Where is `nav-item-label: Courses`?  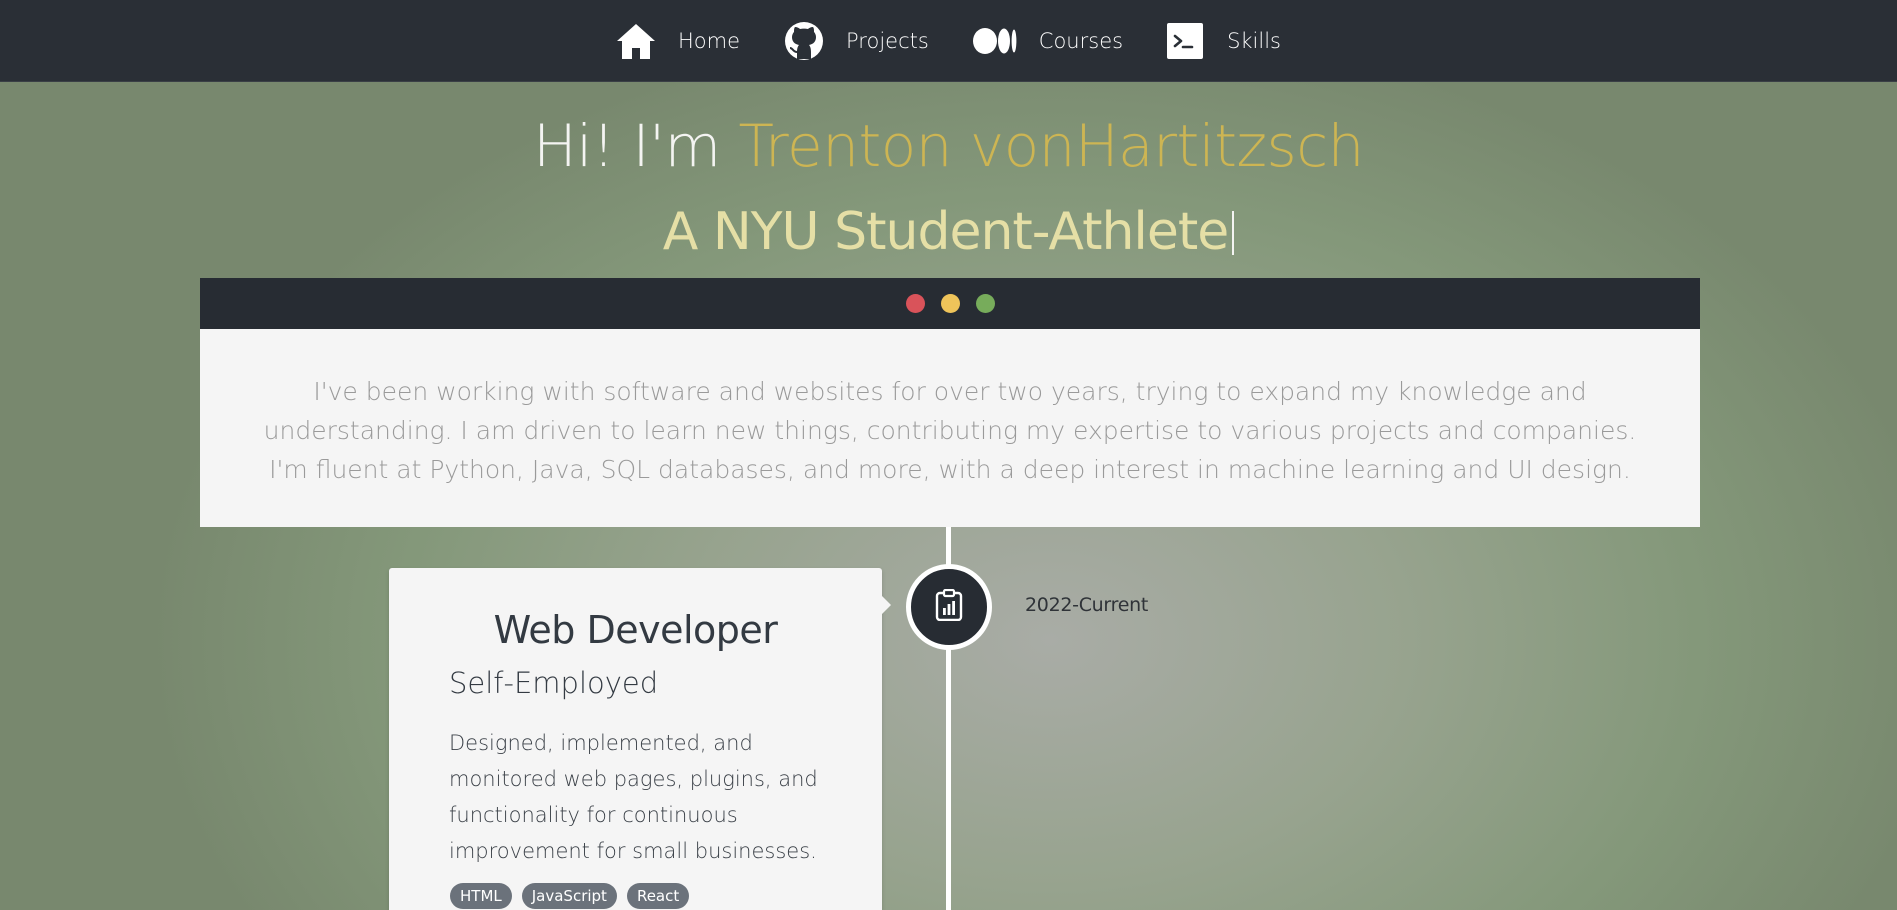
nav-item-label: Courses is located at coordinates (1081, 40).